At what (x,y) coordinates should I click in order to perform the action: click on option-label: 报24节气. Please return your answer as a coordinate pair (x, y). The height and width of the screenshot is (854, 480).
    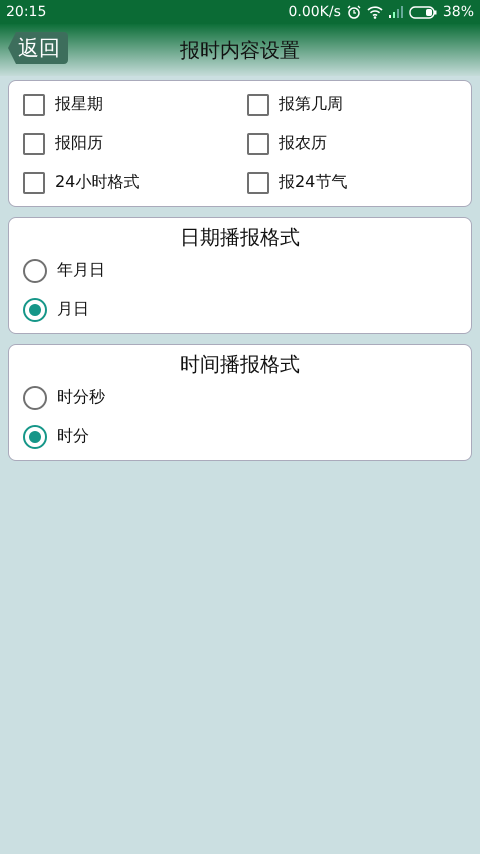
    Looking at the image, I should click on (313, 182).